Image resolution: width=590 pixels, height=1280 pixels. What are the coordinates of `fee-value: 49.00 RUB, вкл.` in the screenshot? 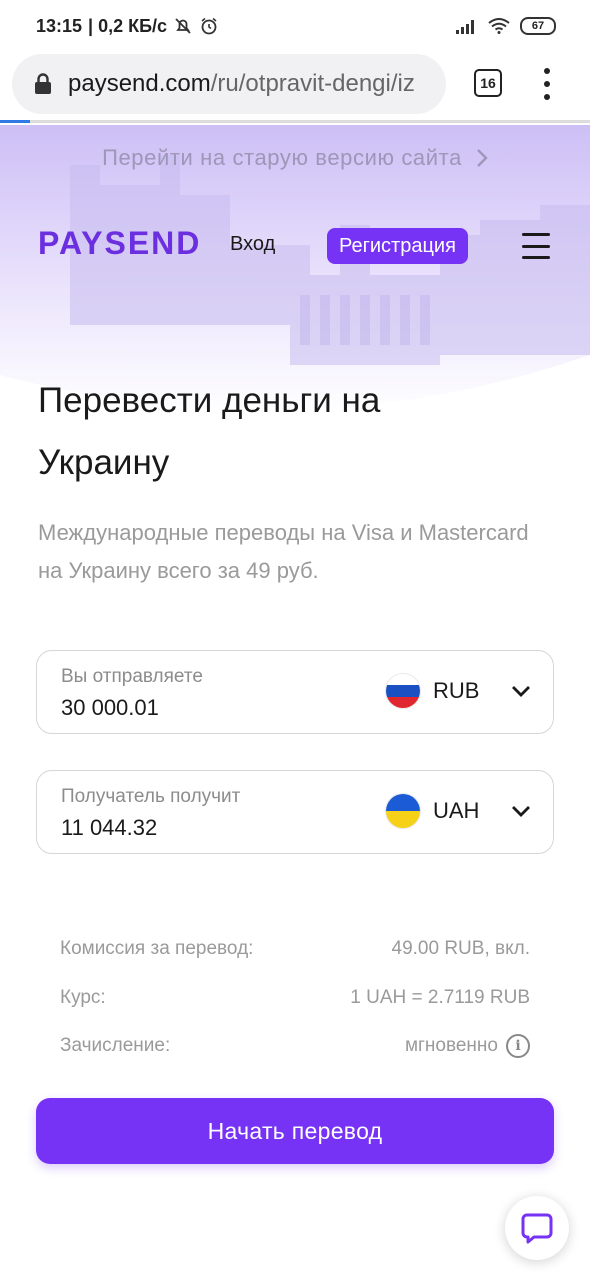 It's located at (460, 948).